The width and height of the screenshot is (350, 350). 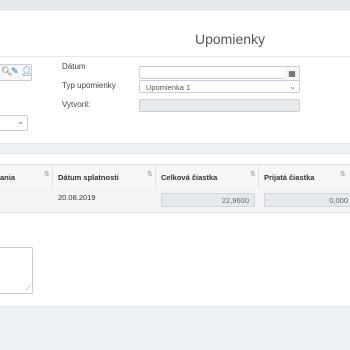 I want to click on left-select: ⌄, so click(x=14, y=123).